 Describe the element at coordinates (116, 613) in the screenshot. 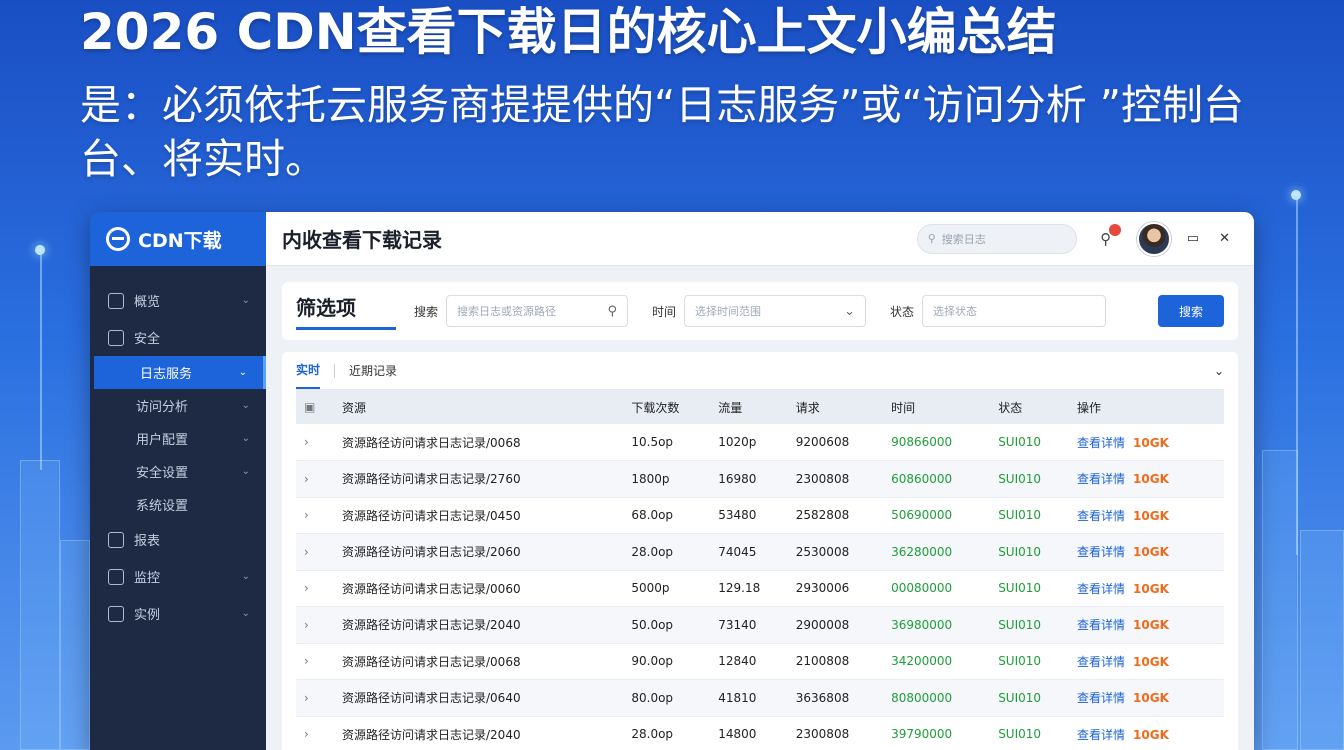

I see `server-icon` at that location.